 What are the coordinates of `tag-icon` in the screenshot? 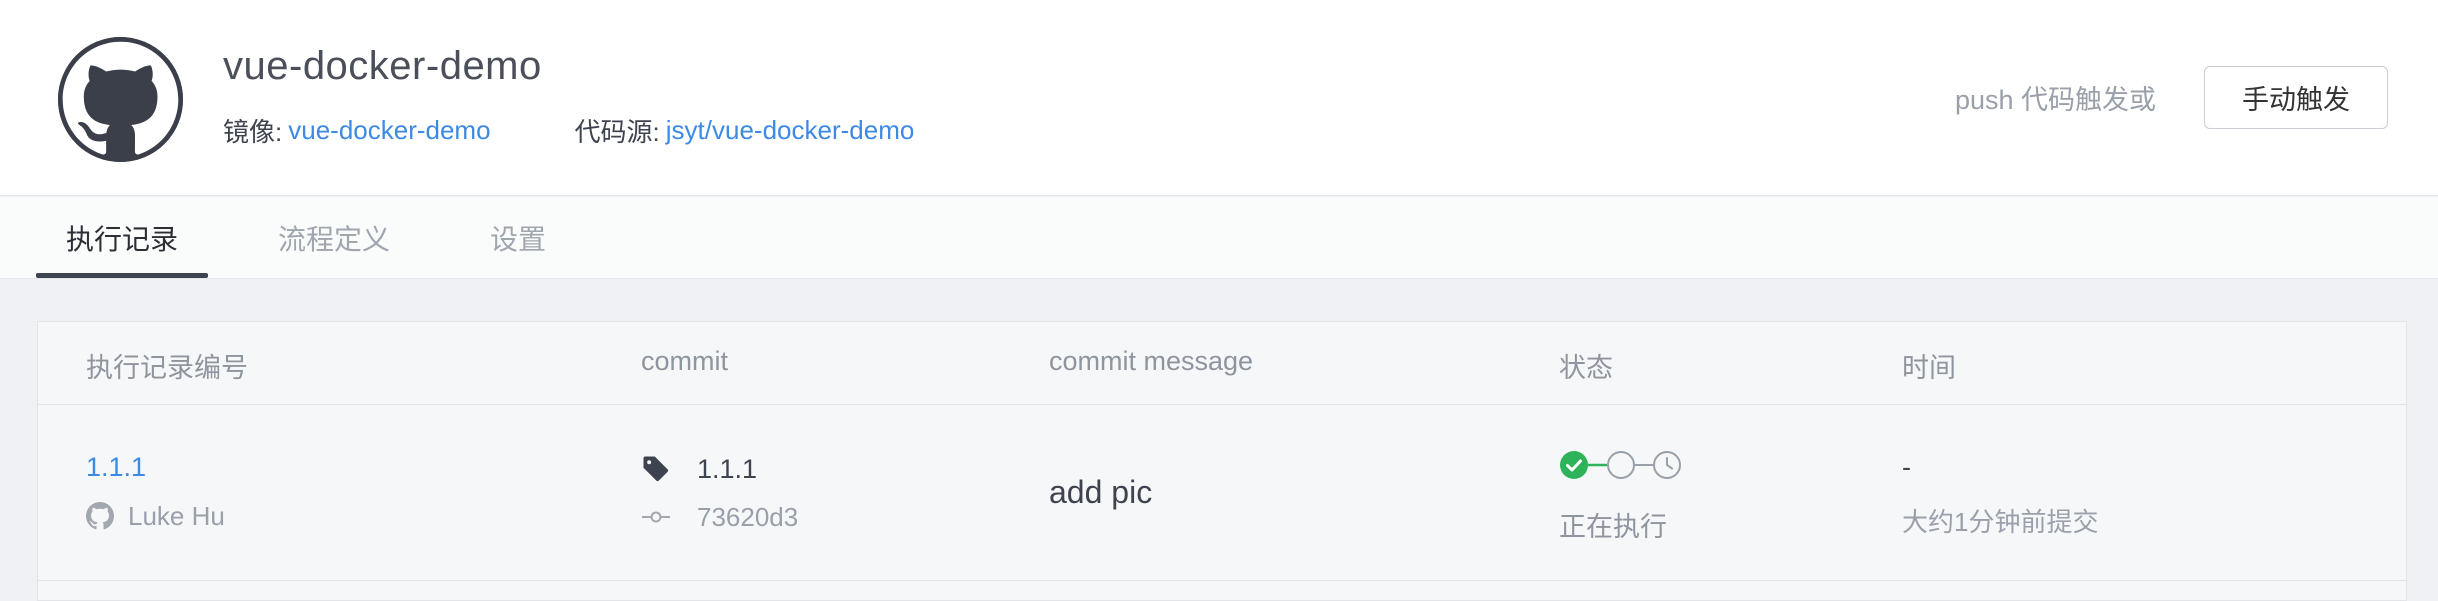 It's located at (656, 469).